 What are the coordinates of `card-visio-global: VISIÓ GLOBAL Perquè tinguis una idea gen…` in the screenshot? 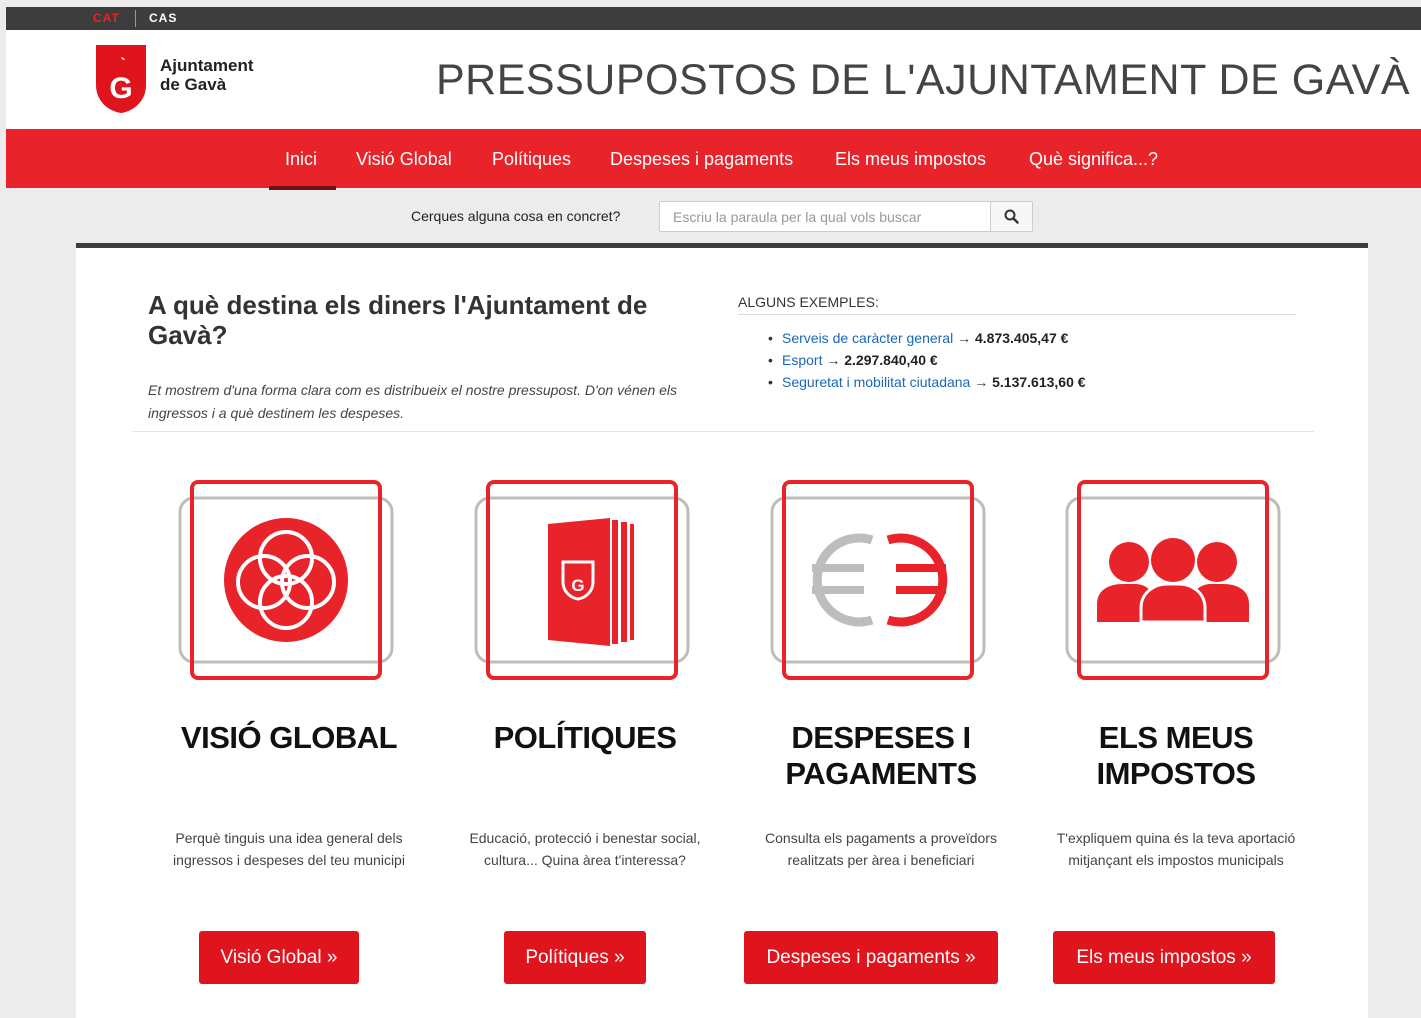 It's located at (299, 735).